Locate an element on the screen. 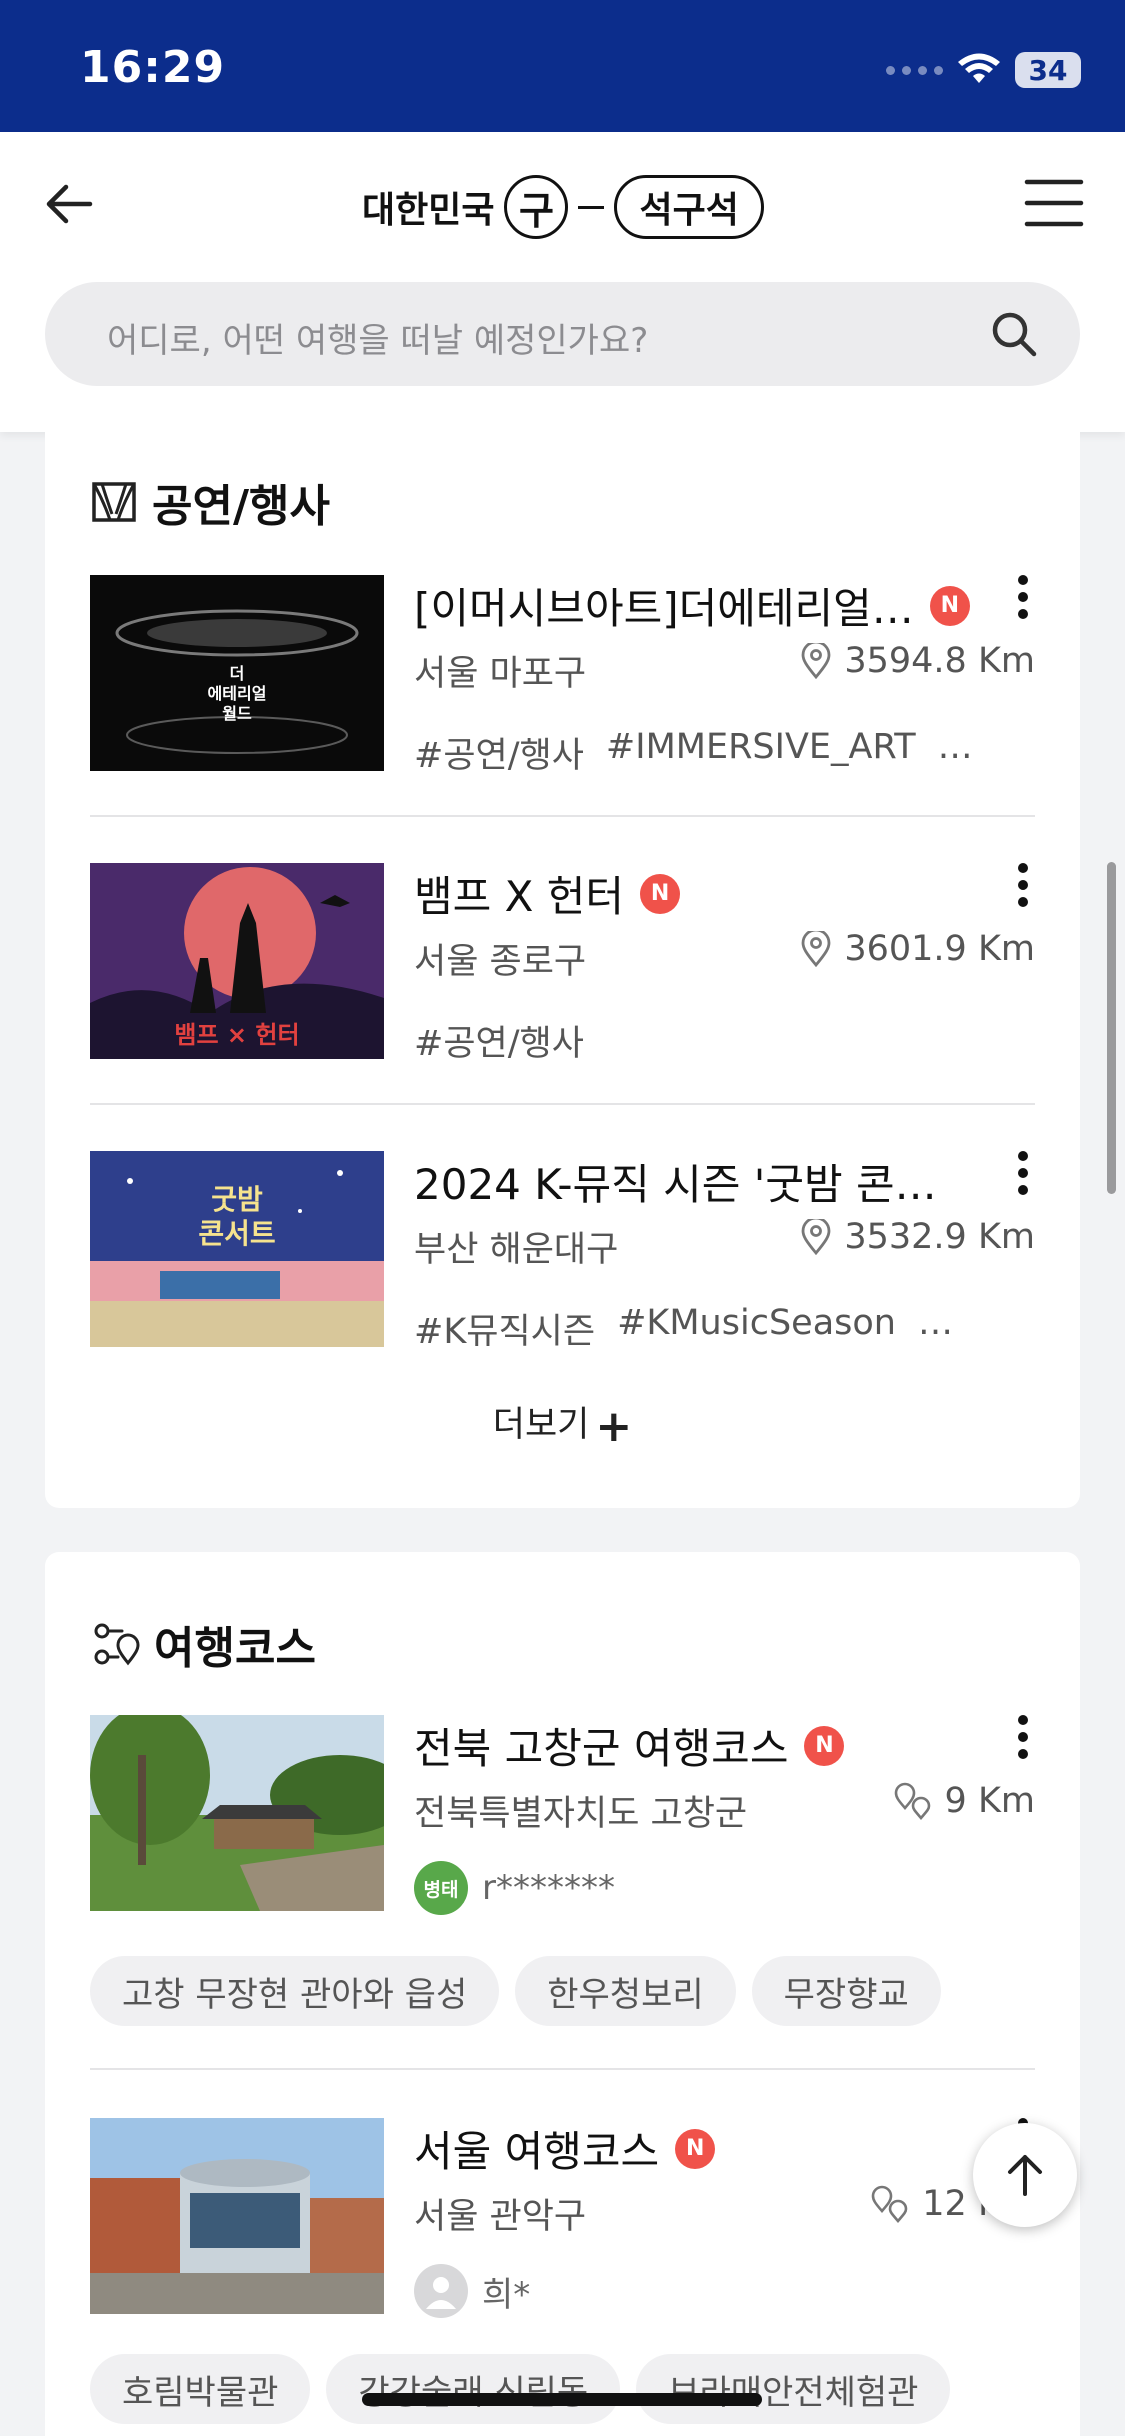  route-pin-icon is located at coordinates (912, 1801).